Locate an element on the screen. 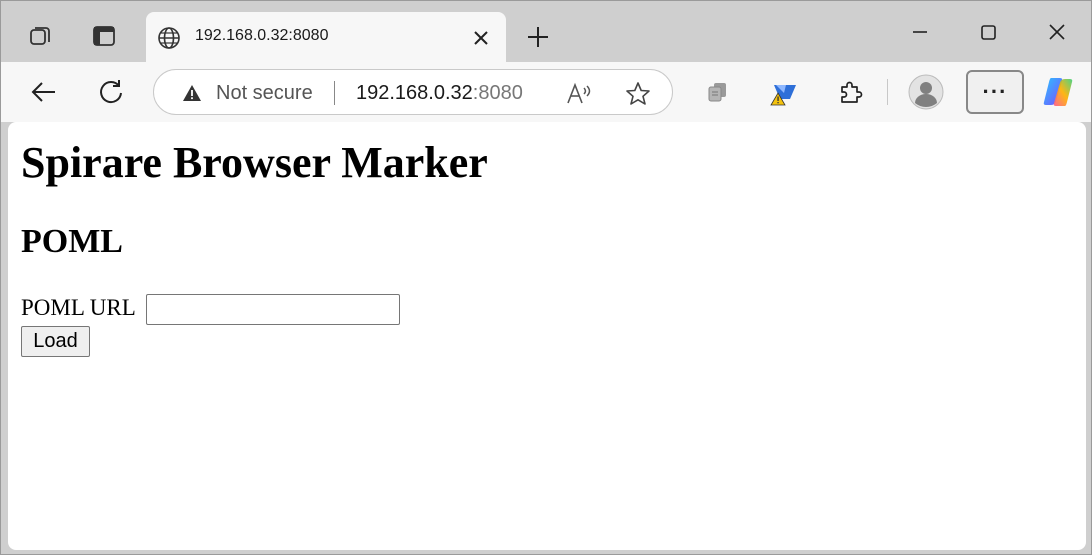  active-tab: 192.168.0.32:8080 is located at coordinates (326, 37).